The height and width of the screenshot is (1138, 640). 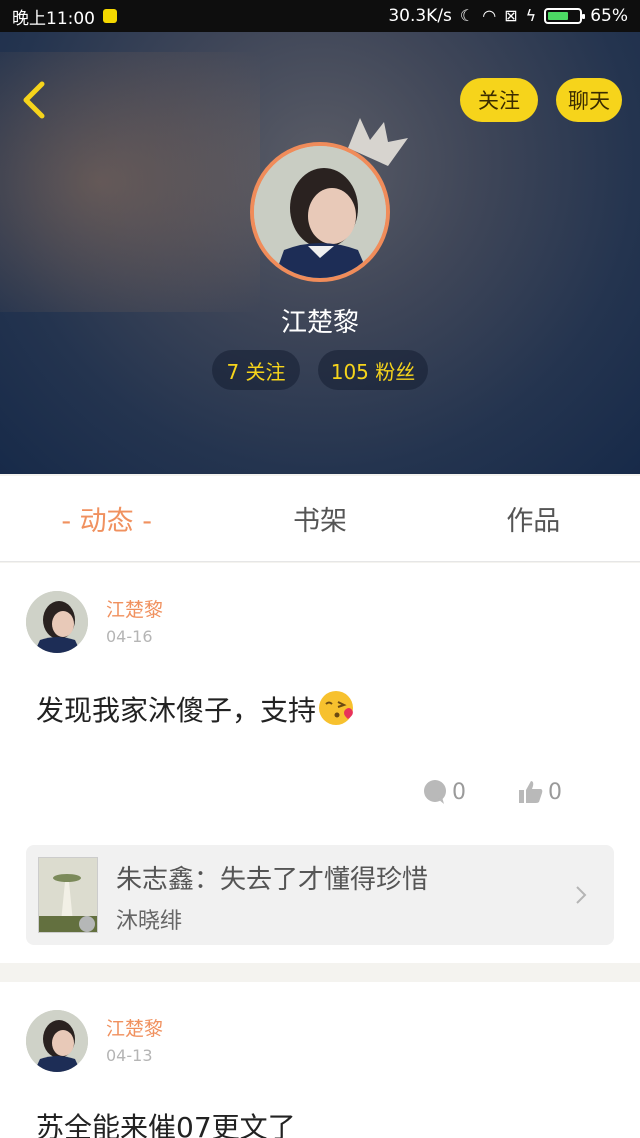 I want to click on status-time: 晚上11:00, so click(x=53, y=18).